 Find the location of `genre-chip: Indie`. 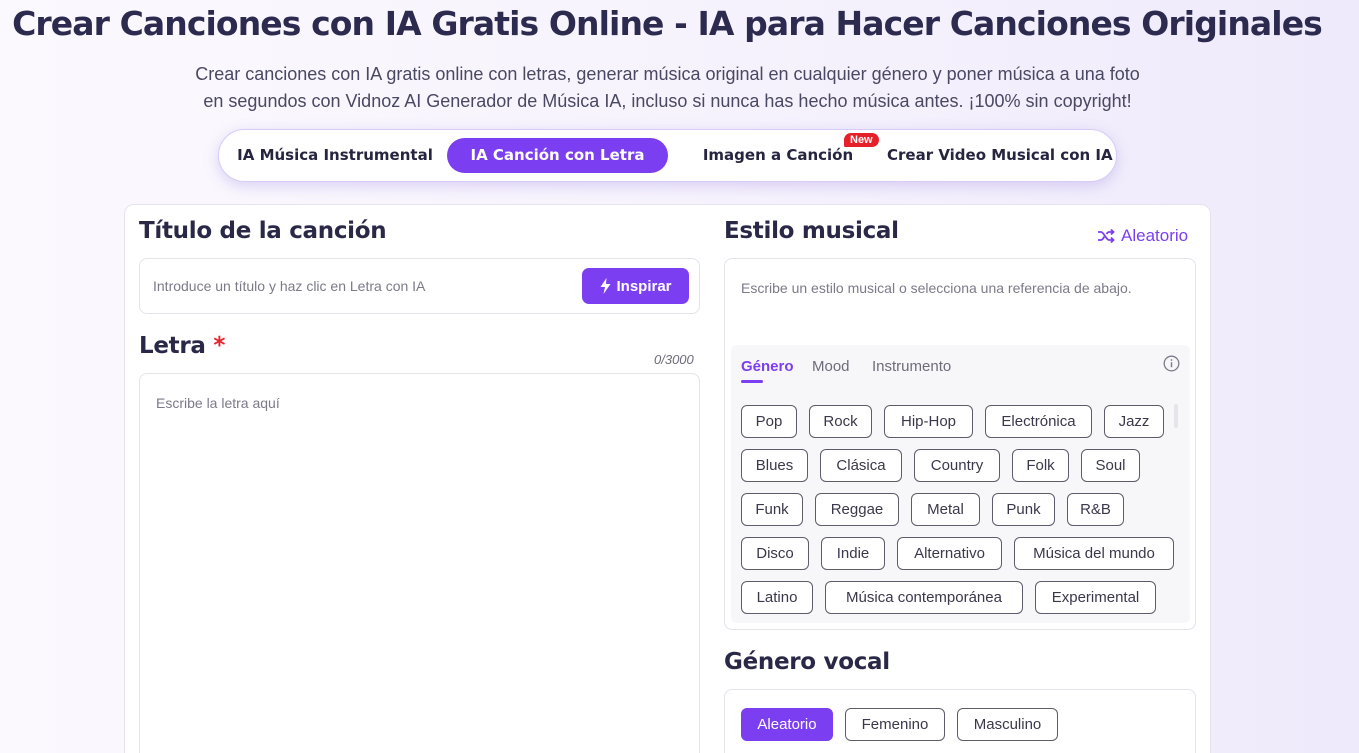

genre-chip: Indie is located at coordinates (853, 553).